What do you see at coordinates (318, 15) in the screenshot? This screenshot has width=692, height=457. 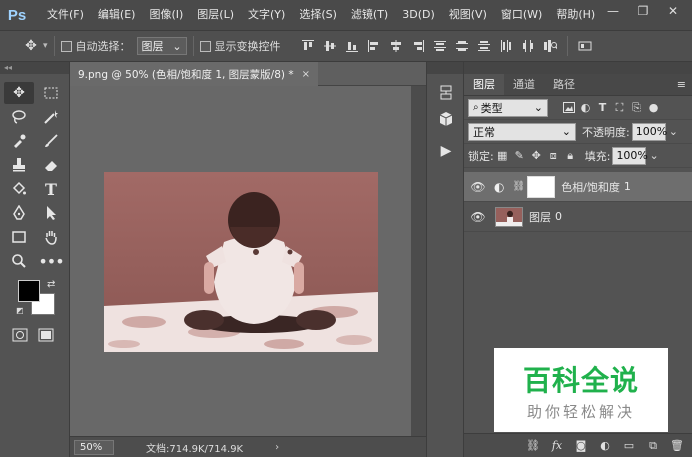 I see `menu-select: 选择(S)` at bounding box center [318, 15].